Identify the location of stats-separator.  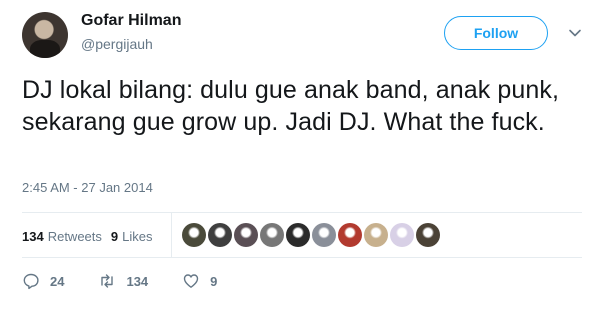
(171, 234).